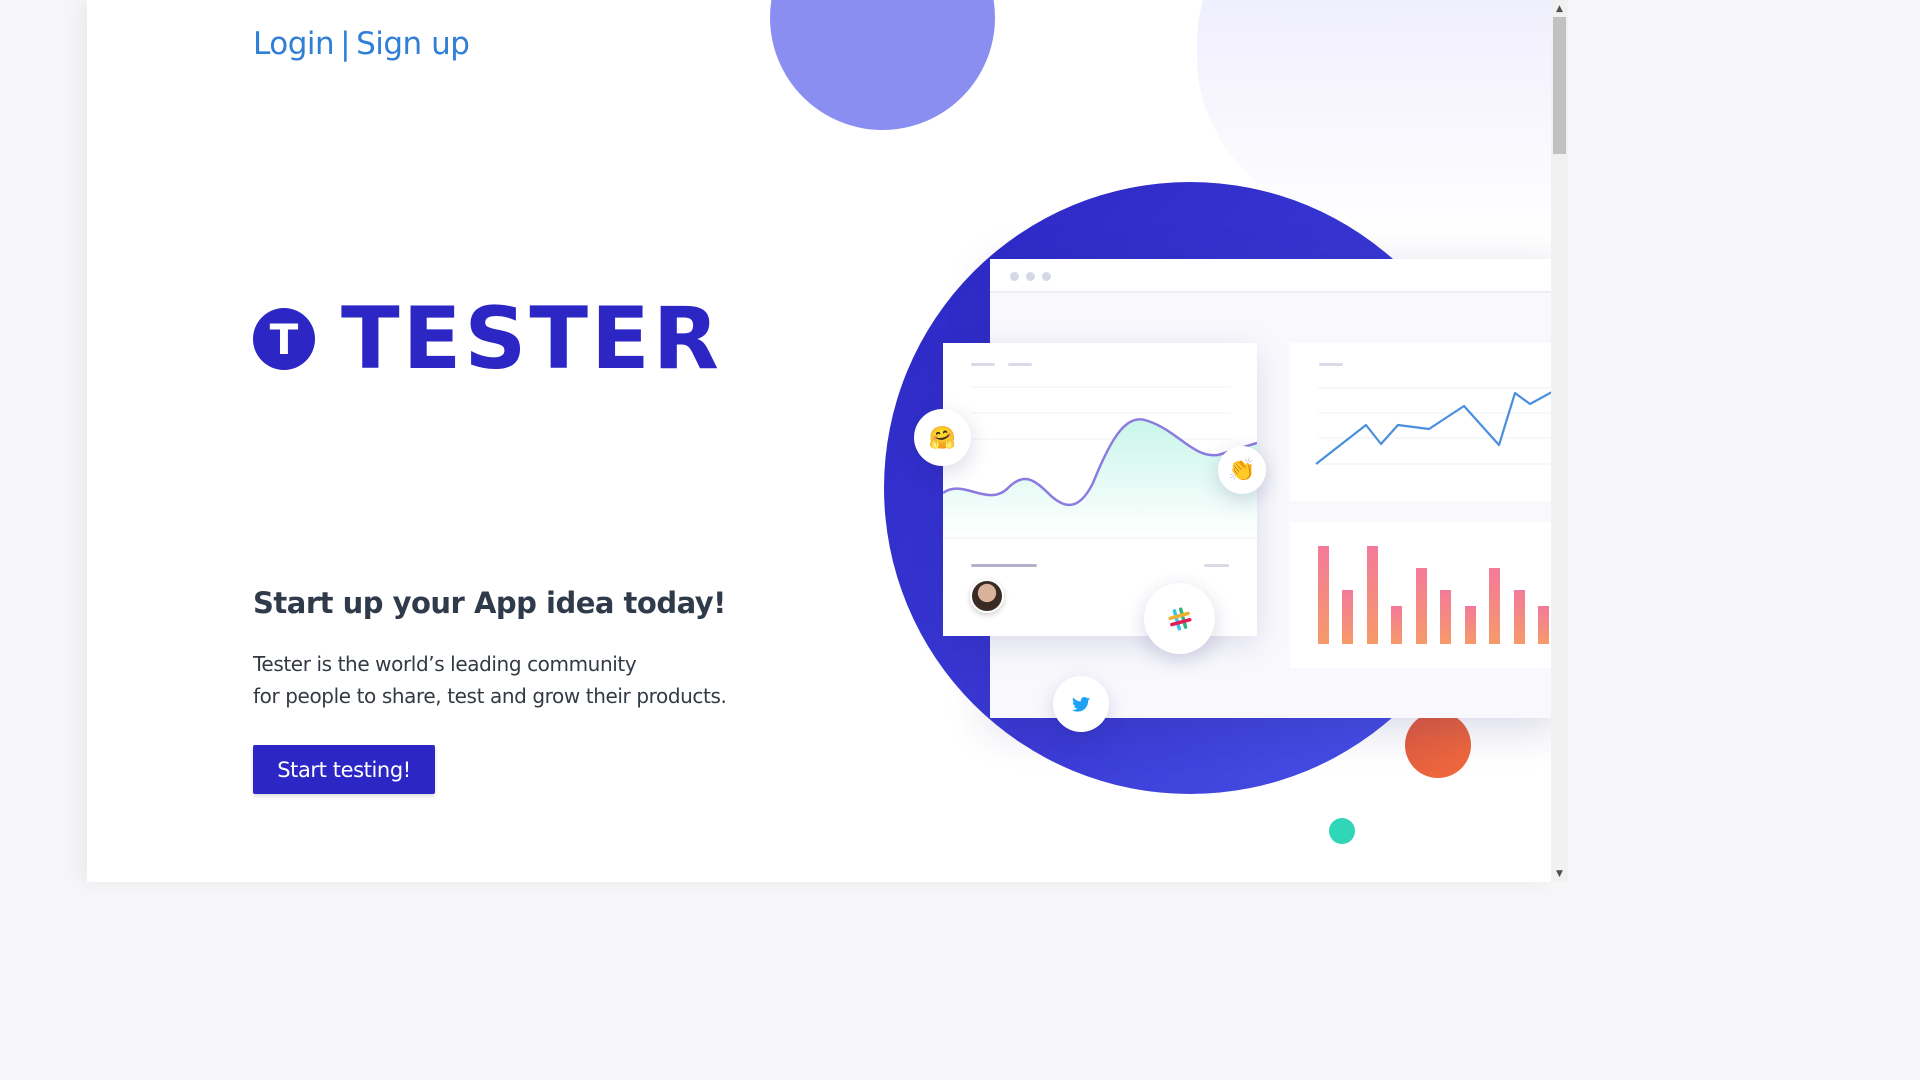  Describe the element at coordinates (1559, 8) in the screenshot. I see `scroll-up-icon: ▲` at that location.